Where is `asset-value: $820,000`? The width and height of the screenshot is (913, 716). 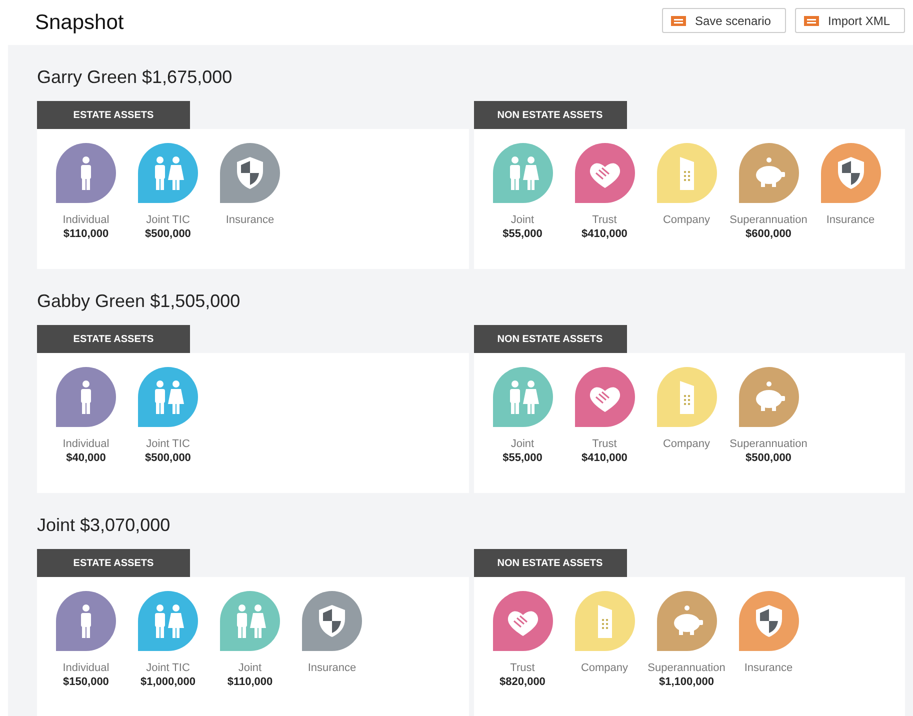 asset-value: $820,000 is located at coordinates (523, 682).